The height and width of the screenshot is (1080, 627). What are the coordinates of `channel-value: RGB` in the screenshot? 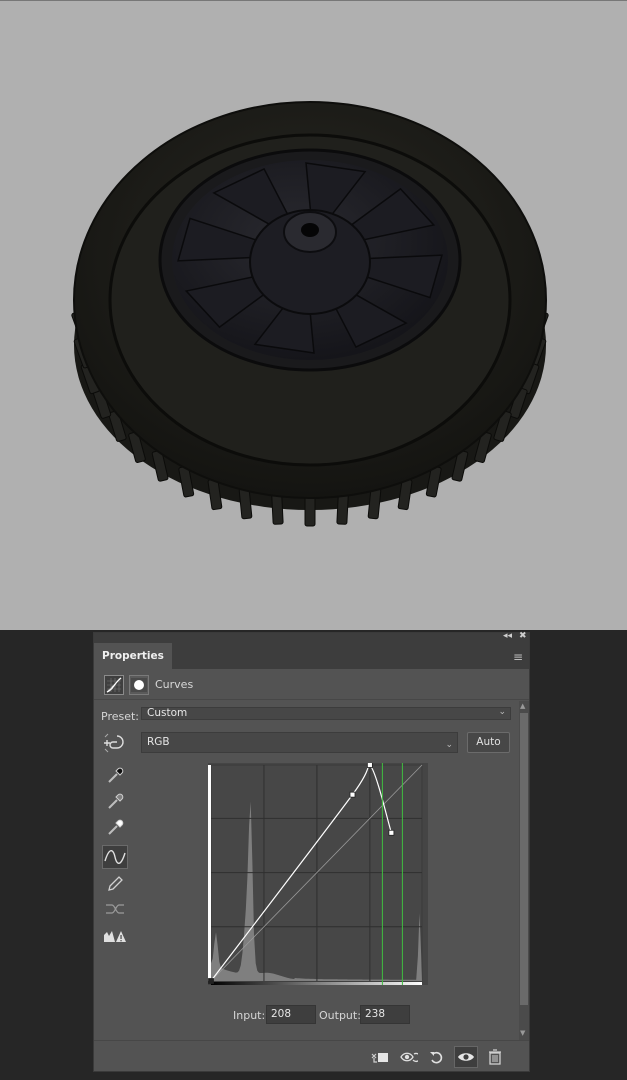 It's located at (158, 742).